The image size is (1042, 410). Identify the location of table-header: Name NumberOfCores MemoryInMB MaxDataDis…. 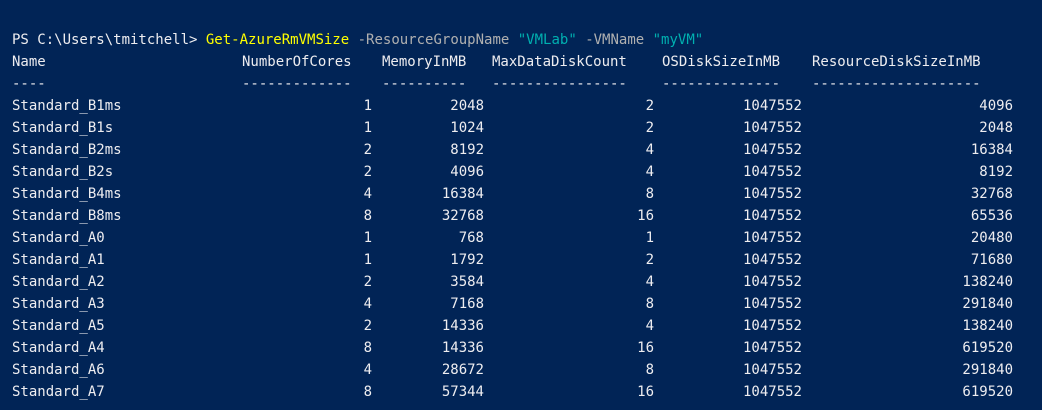
(521, 62).